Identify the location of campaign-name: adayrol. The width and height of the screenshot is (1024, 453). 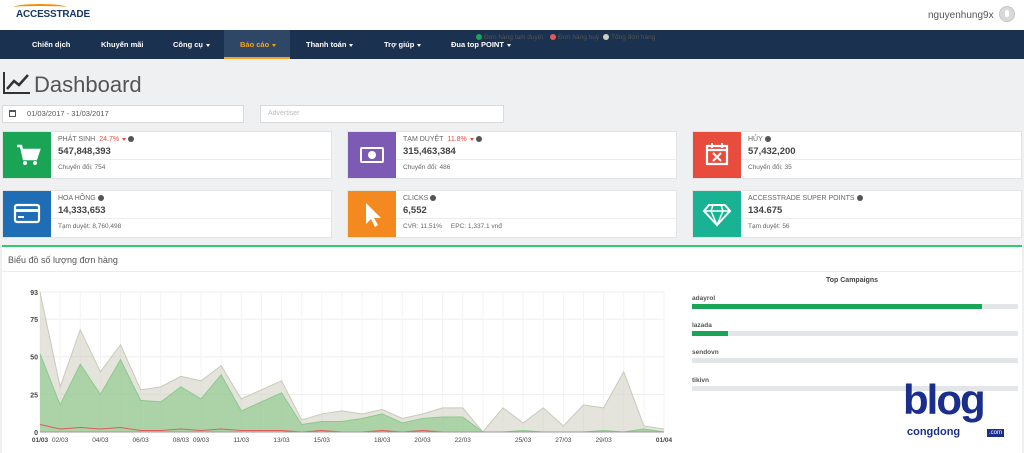
(703, 298).